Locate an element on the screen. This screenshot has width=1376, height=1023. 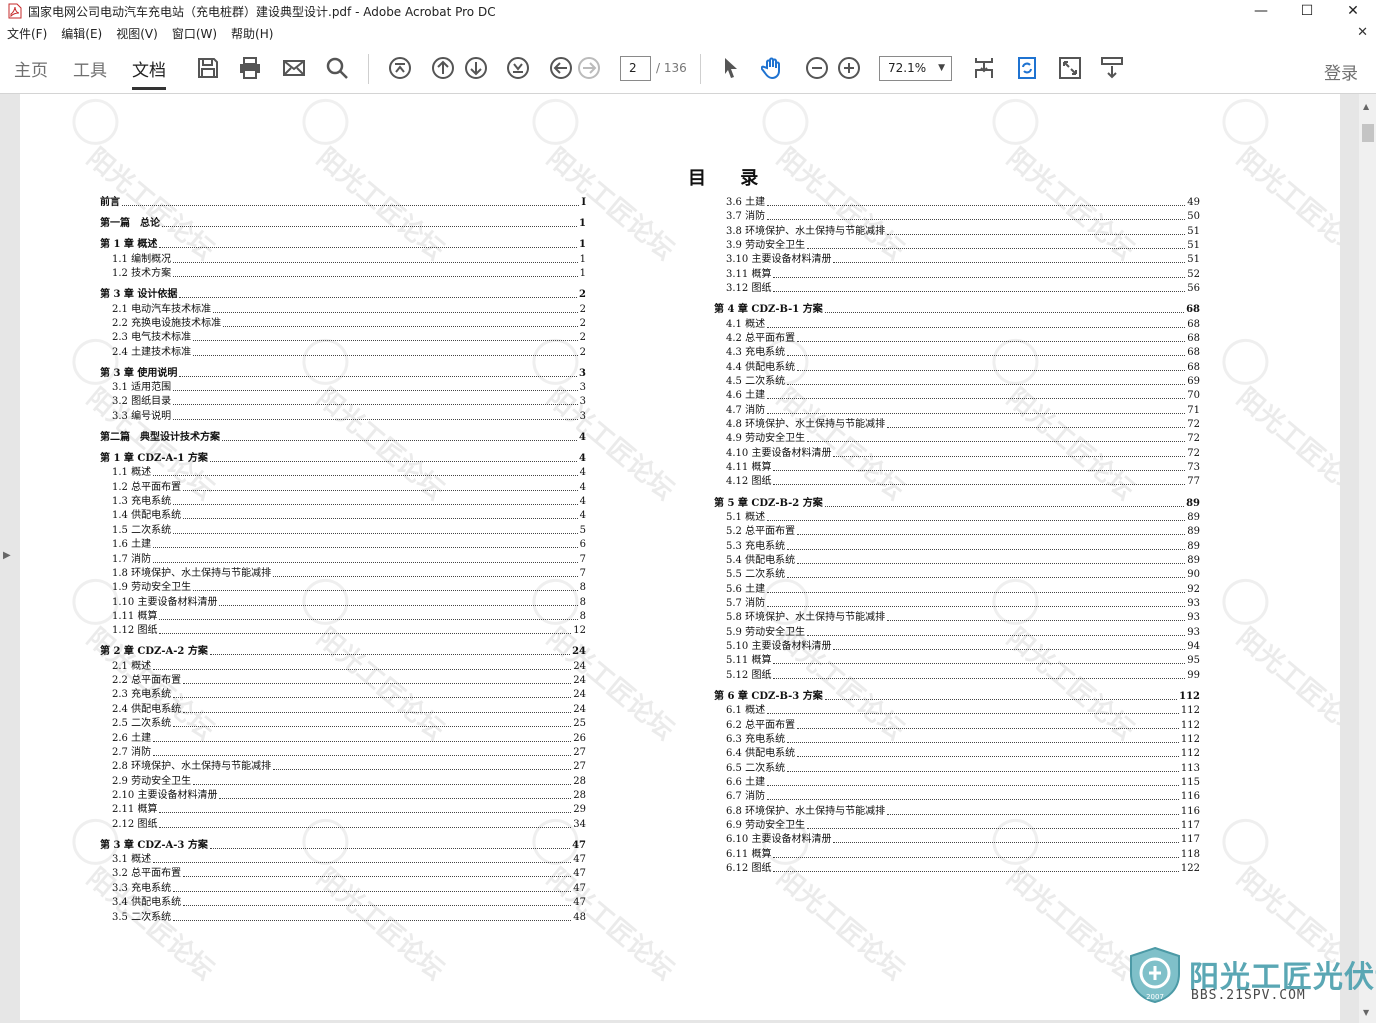
read-mode-icon is located at coordinates (1112, 68).